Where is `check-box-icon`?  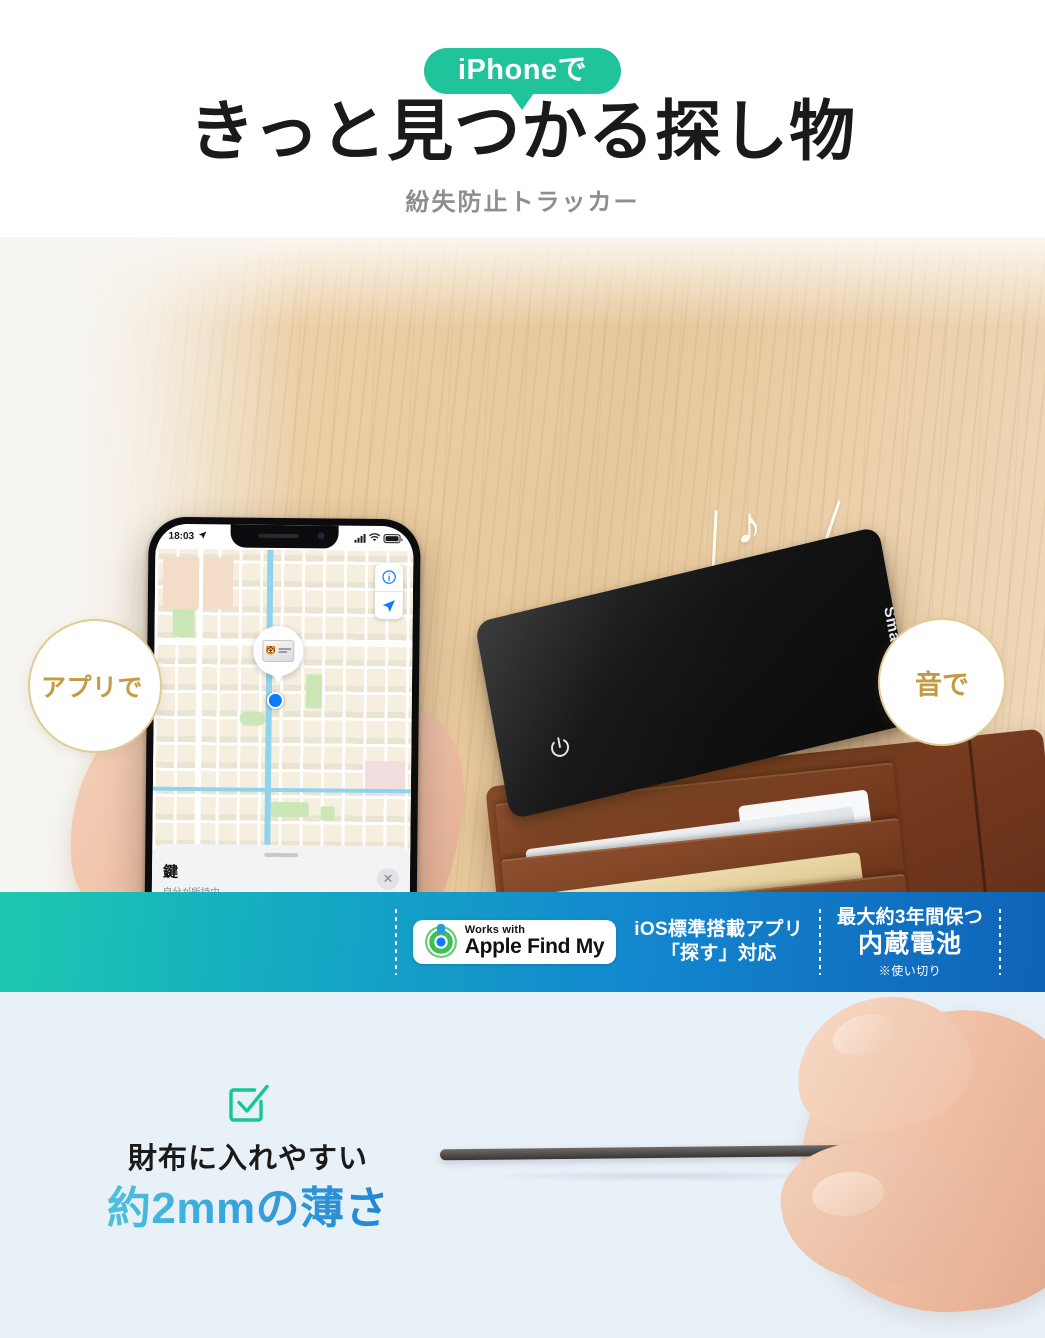 check-box-icon is located at coordinates (248, 1102).